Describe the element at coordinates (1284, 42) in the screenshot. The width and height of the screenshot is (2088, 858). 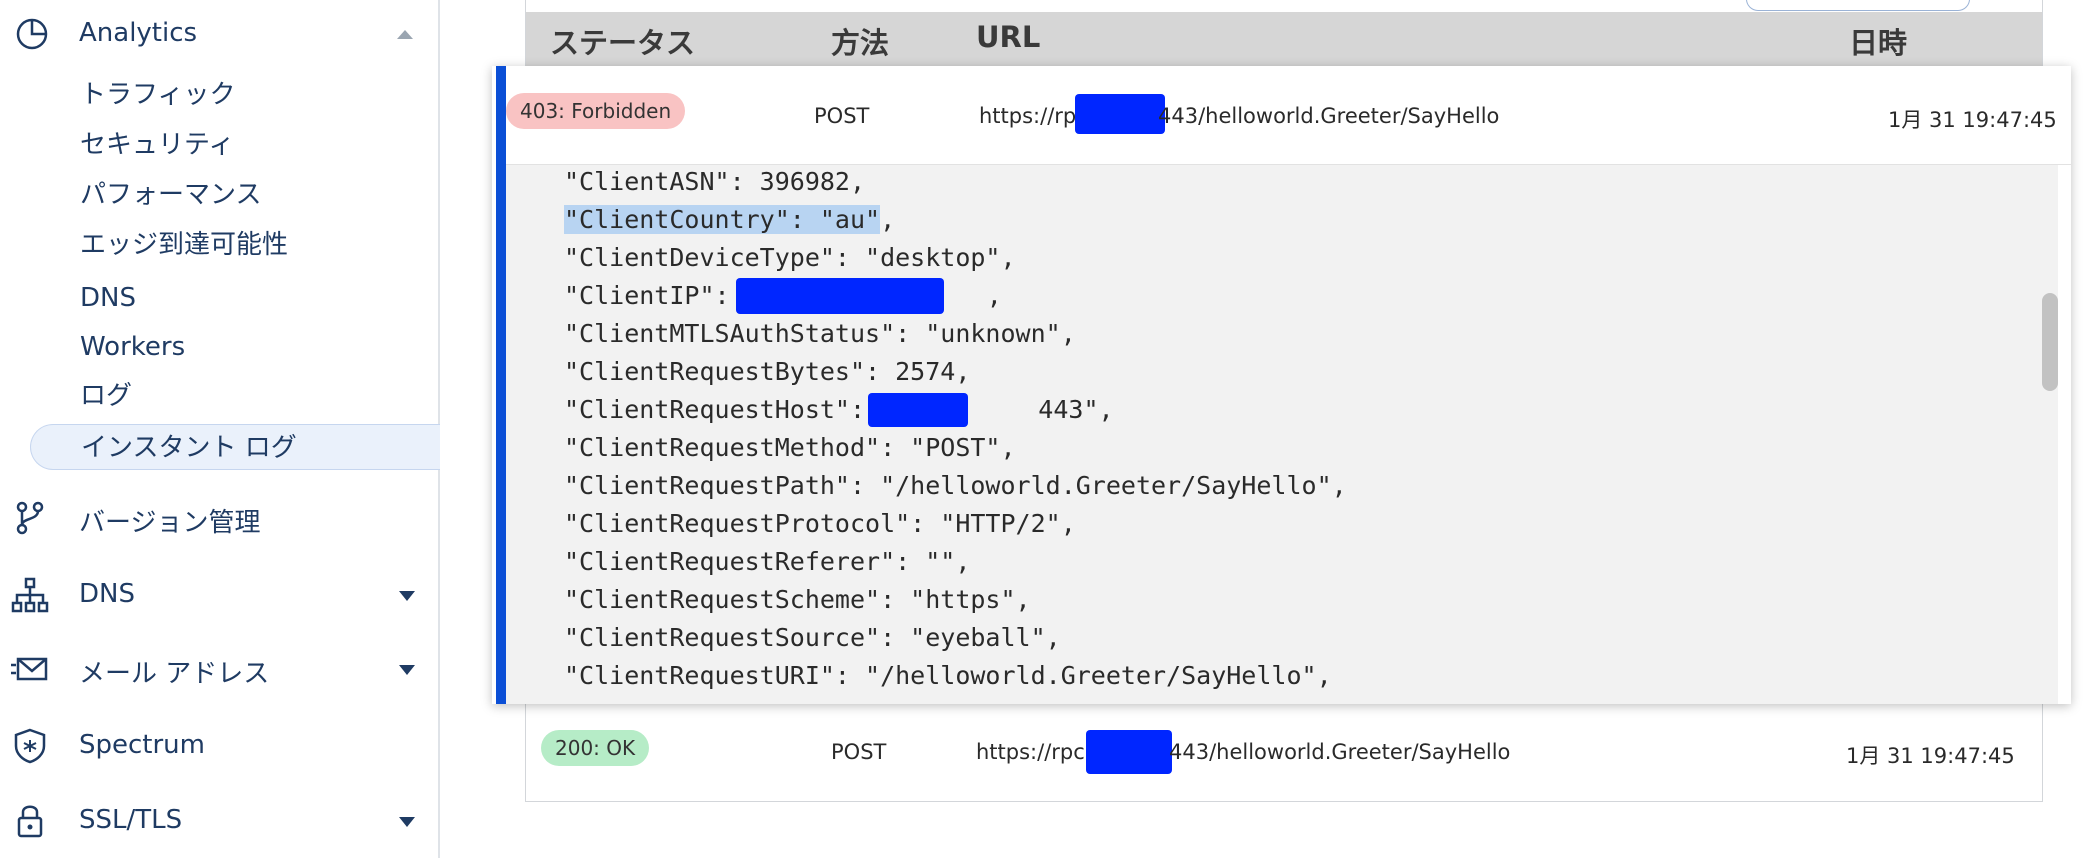
I see `table-header: ステータス 方法 URL 日時` at that location.